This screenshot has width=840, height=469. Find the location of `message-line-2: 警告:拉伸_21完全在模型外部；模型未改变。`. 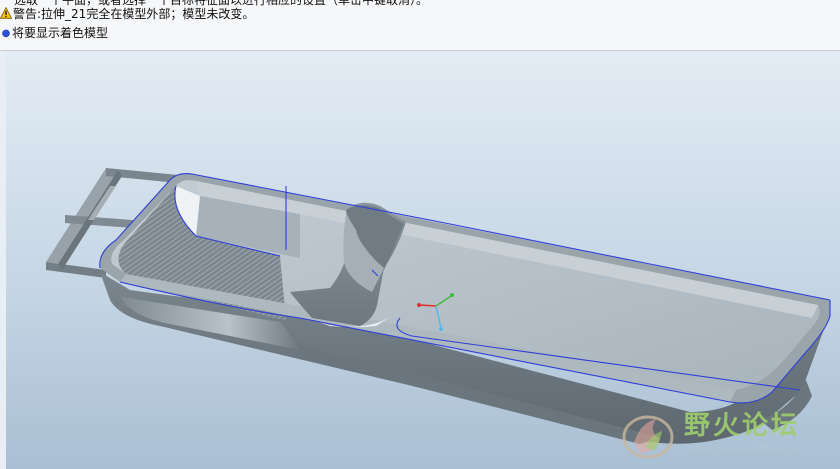

message-line-2: 警告:拉伸_21完全在模型外部；模型未改变。 is located at coordinates (127, 14).